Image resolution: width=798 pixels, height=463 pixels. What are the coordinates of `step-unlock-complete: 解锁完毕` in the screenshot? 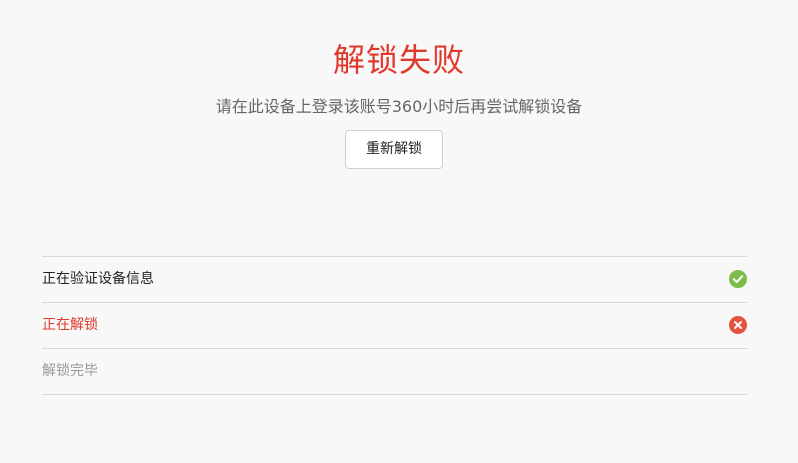 It's located at (394, 372).